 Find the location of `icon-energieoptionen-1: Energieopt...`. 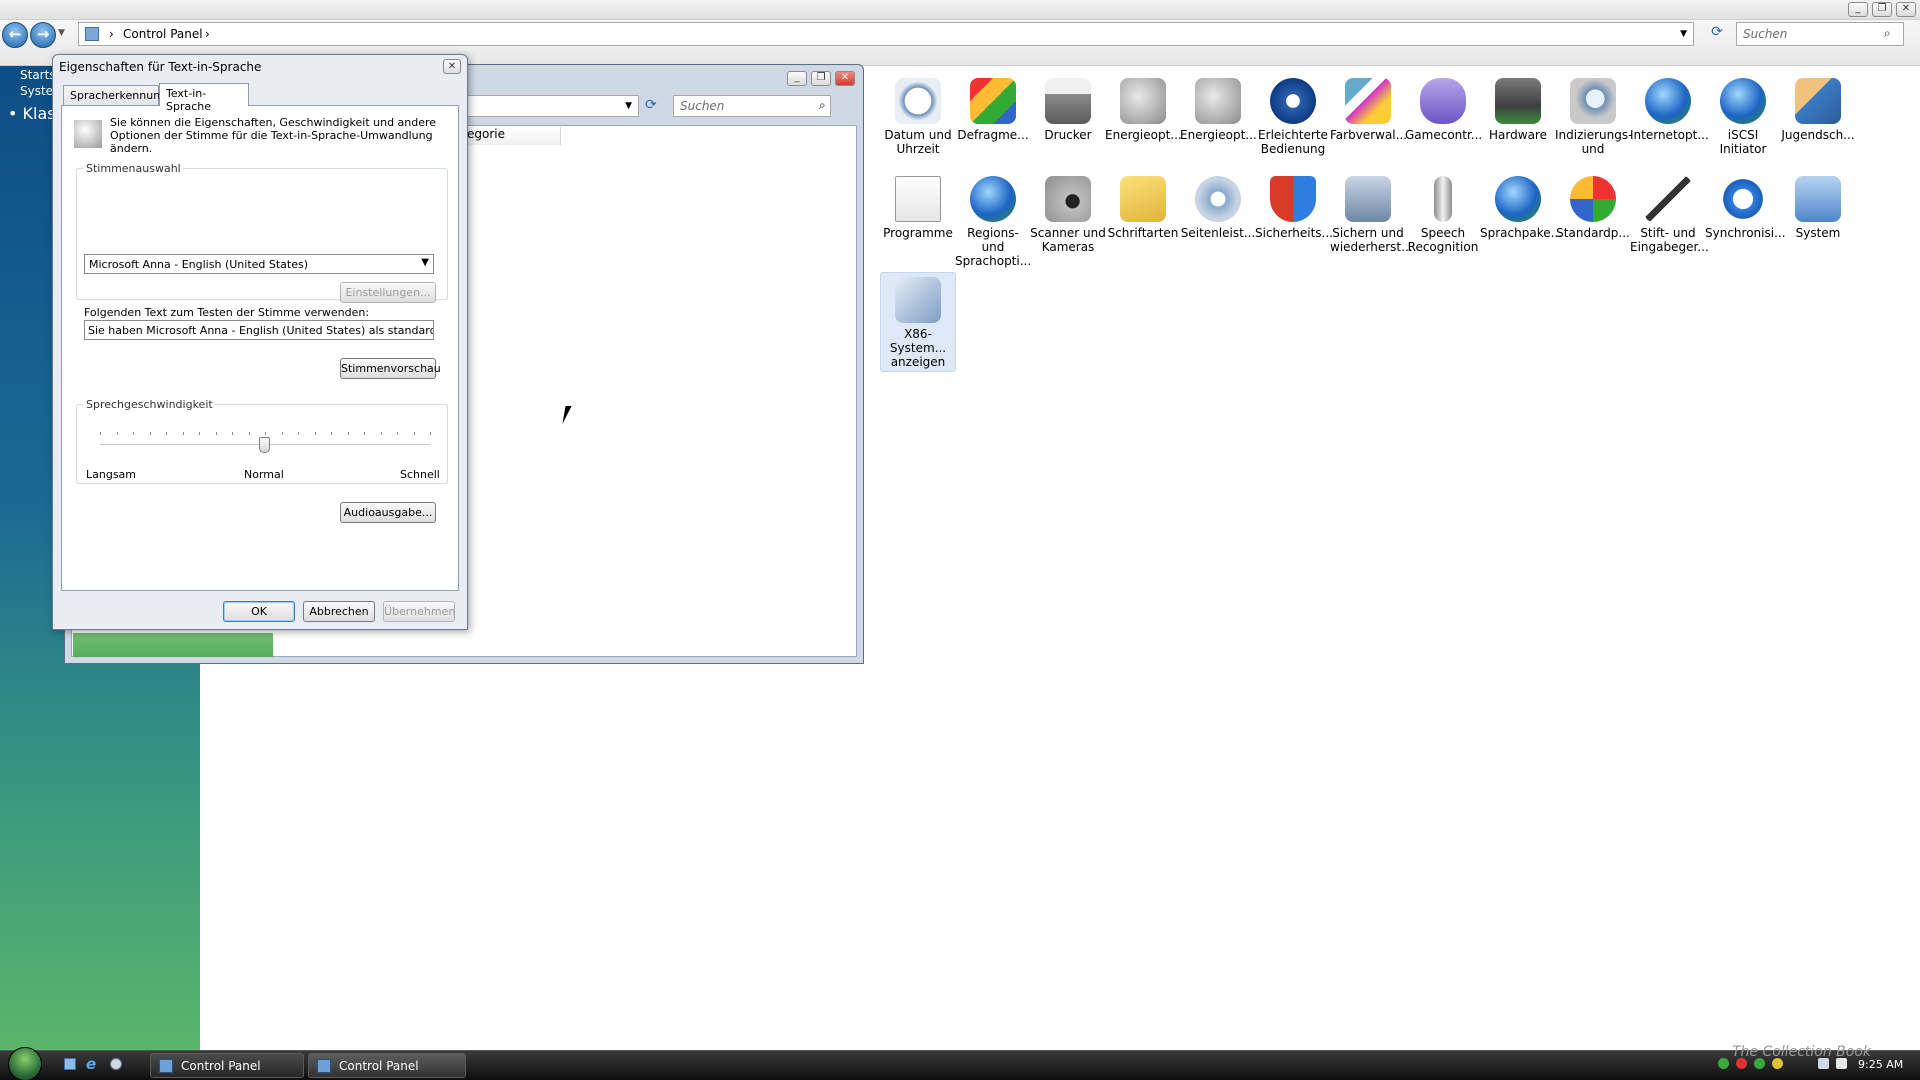

icon-energieoptionen-1: Energieopt... is located at coordinates (1143, 110).